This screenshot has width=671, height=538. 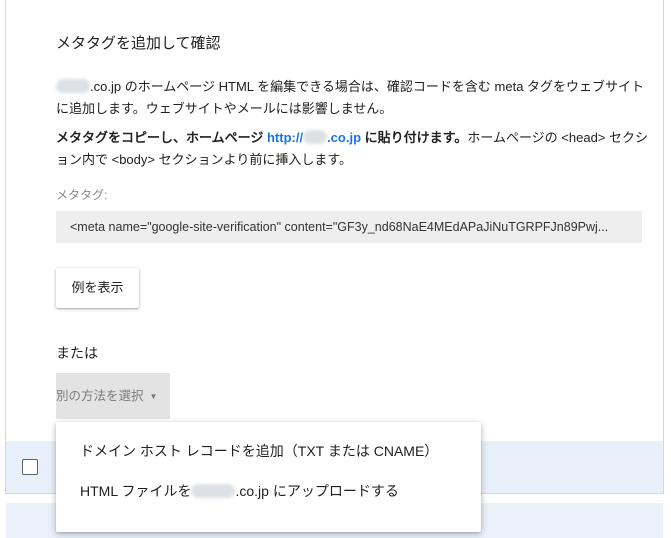 What do you see at coordinates (77, 353) in the screenshot?
I see `or-label: または` at bounding box center [77, 353].